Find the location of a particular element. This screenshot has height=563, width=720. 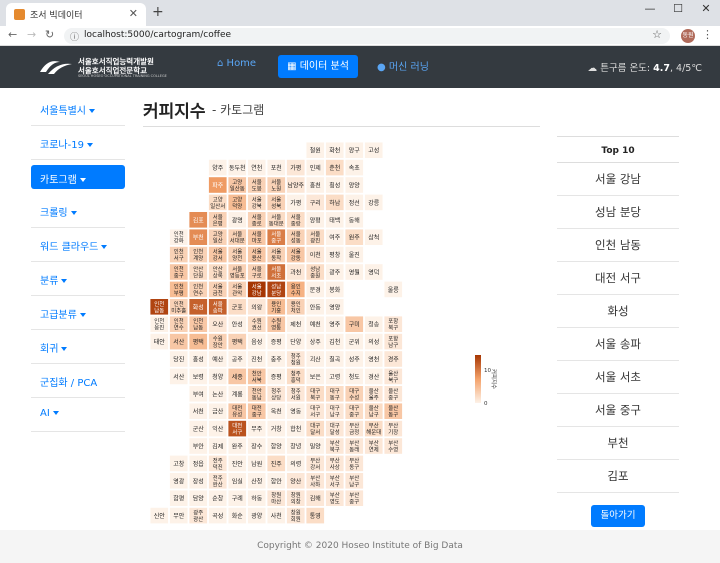

cartogram-cell: 고양덕양 is located at coordinates (237, 202).